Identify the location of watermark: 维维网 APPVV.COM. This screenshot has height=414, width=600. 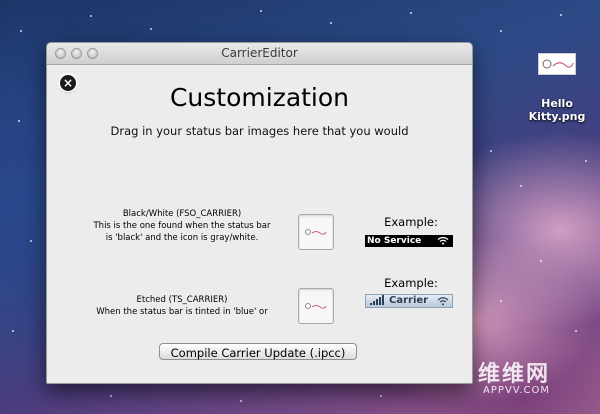
(514, 376).